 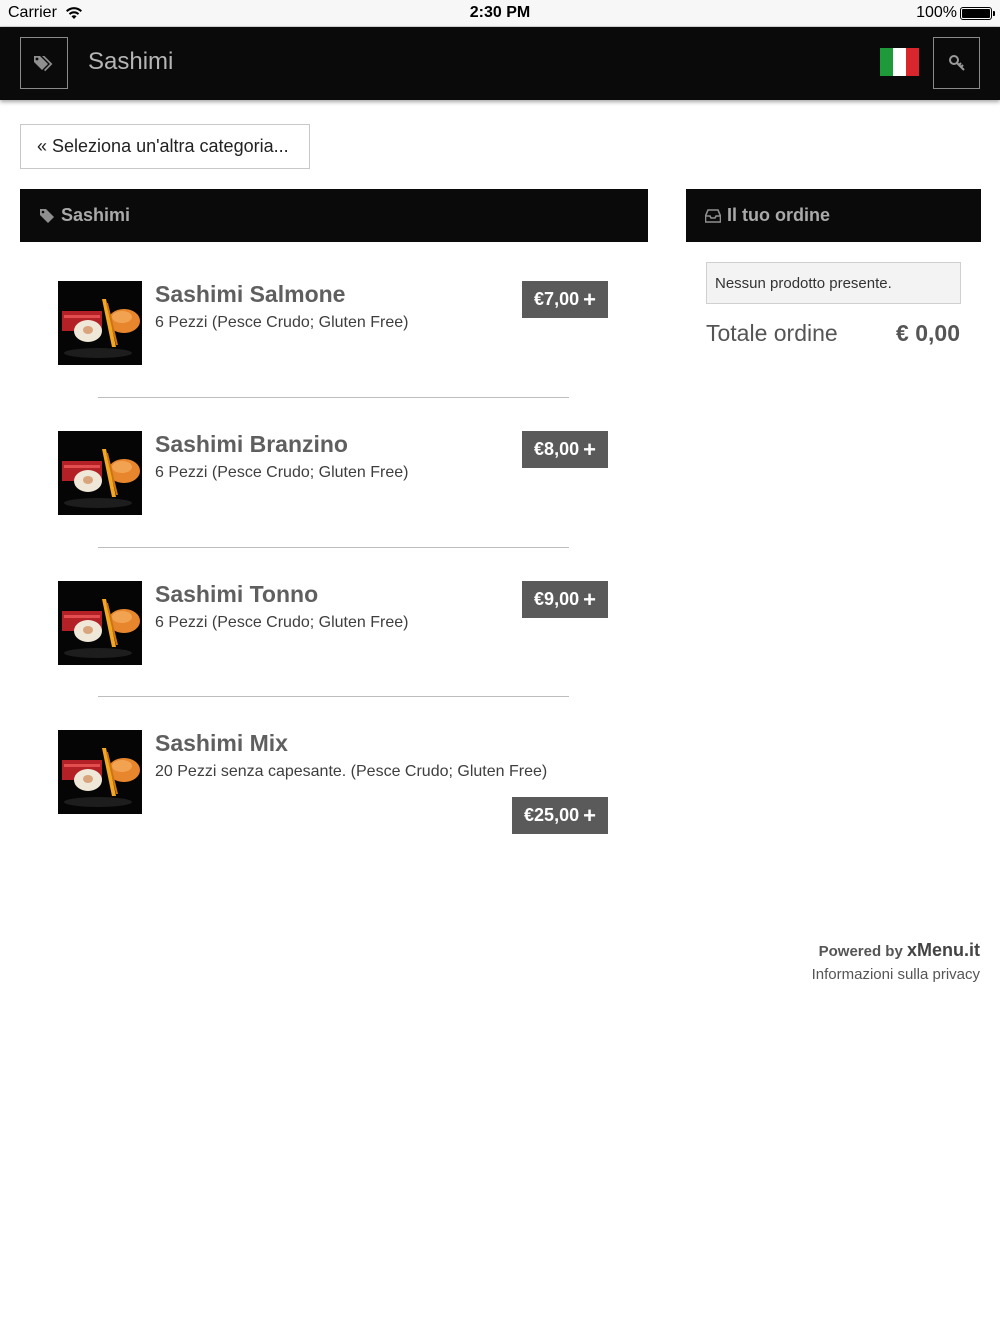 I want to click on product-name: Sashimi Mix, so click(x=221, y=743).